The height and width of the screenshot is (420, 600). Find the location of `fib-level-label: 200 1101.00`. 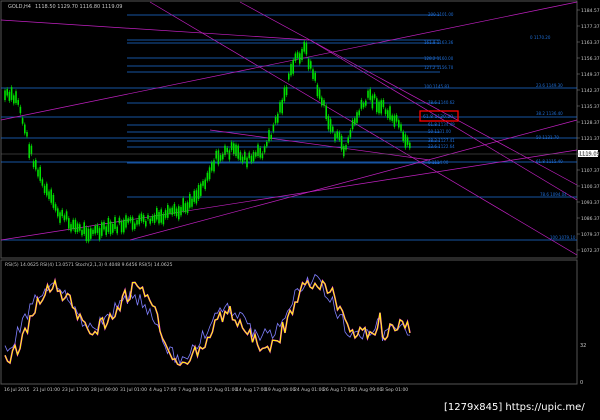

fib-level-label: 200 1101.00 is located at coordinates (441, 14).